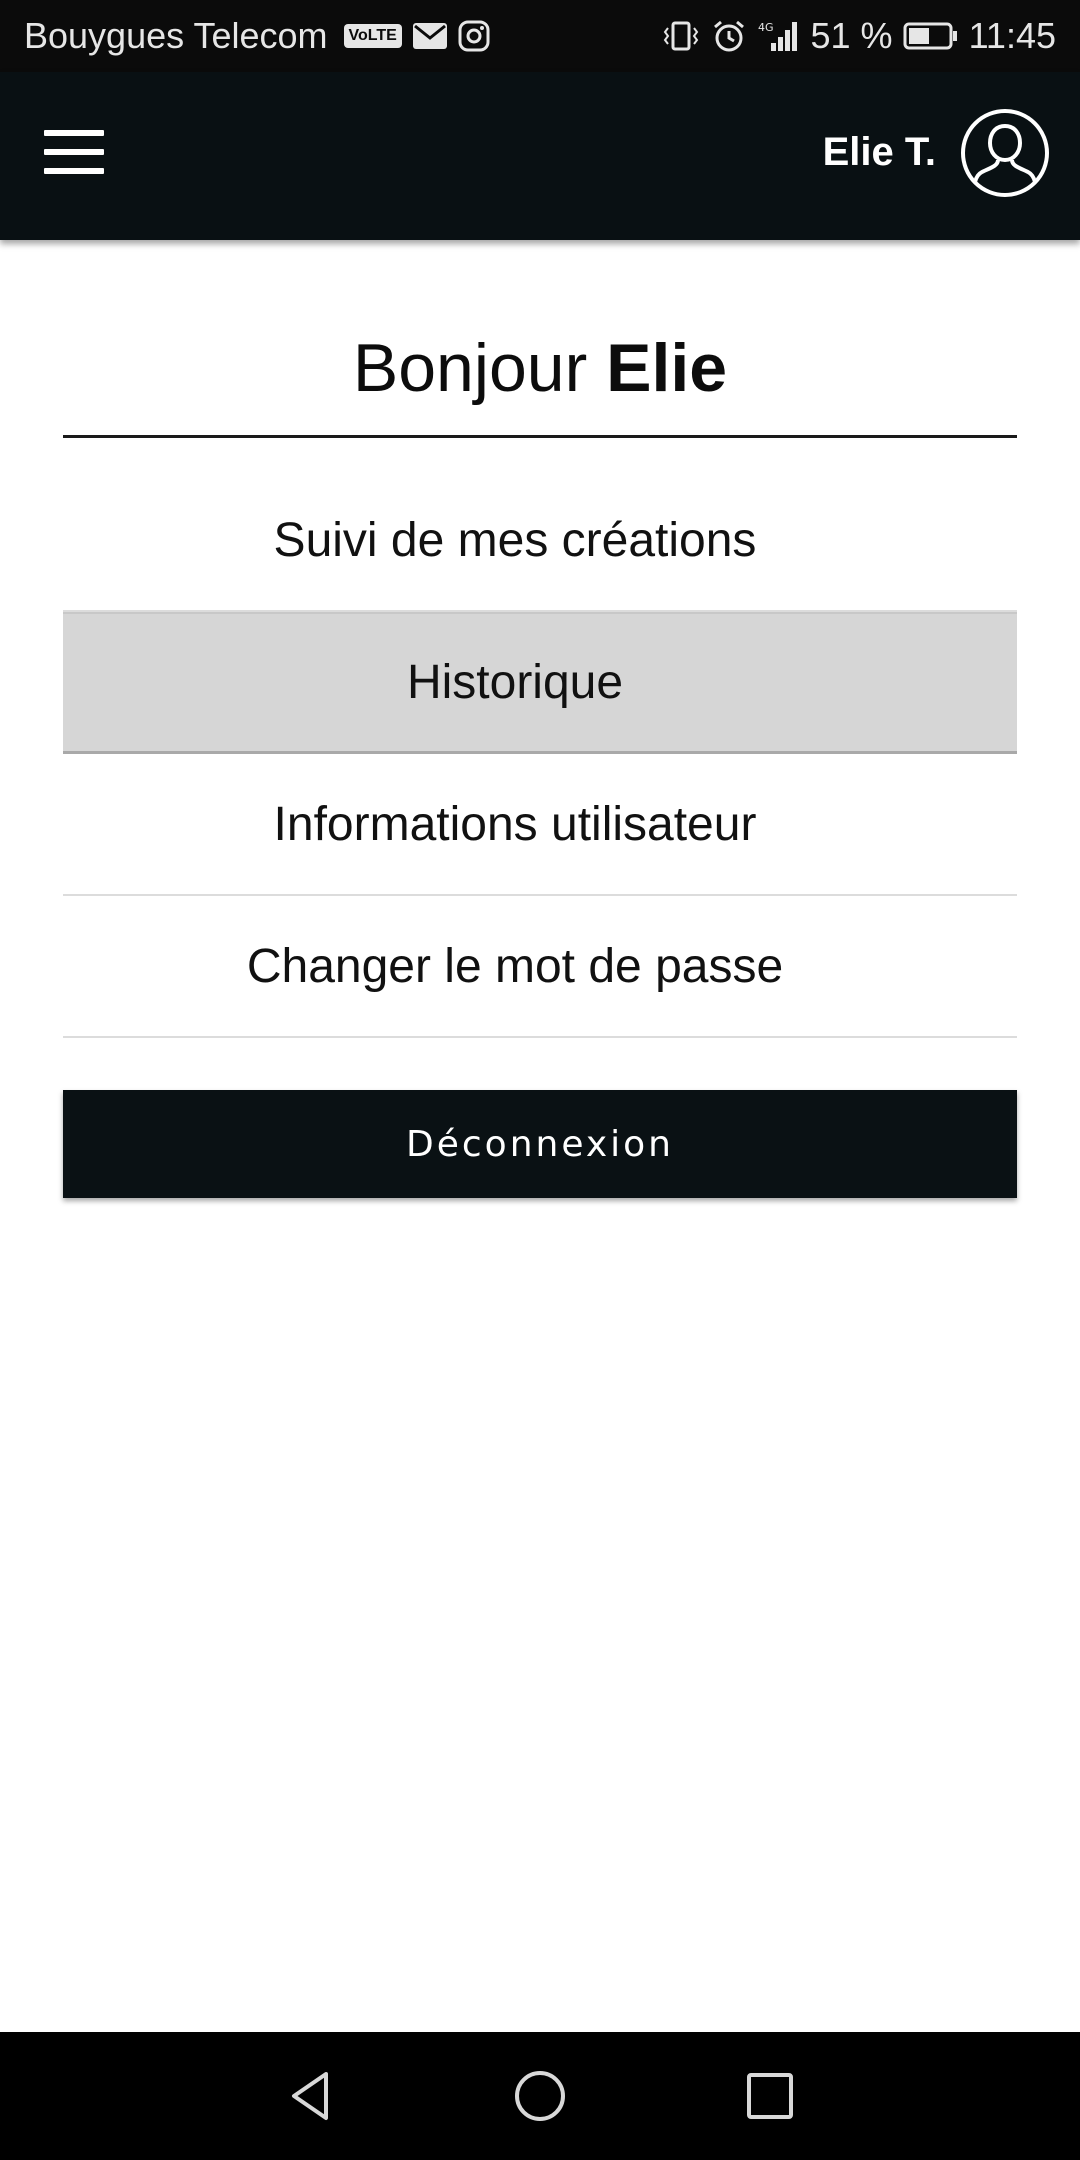 The image size is (1080, 2160). Describe the element at coordinates (879, 152) in the screenshot. I see `header-user-name: Elie T.` at that location.